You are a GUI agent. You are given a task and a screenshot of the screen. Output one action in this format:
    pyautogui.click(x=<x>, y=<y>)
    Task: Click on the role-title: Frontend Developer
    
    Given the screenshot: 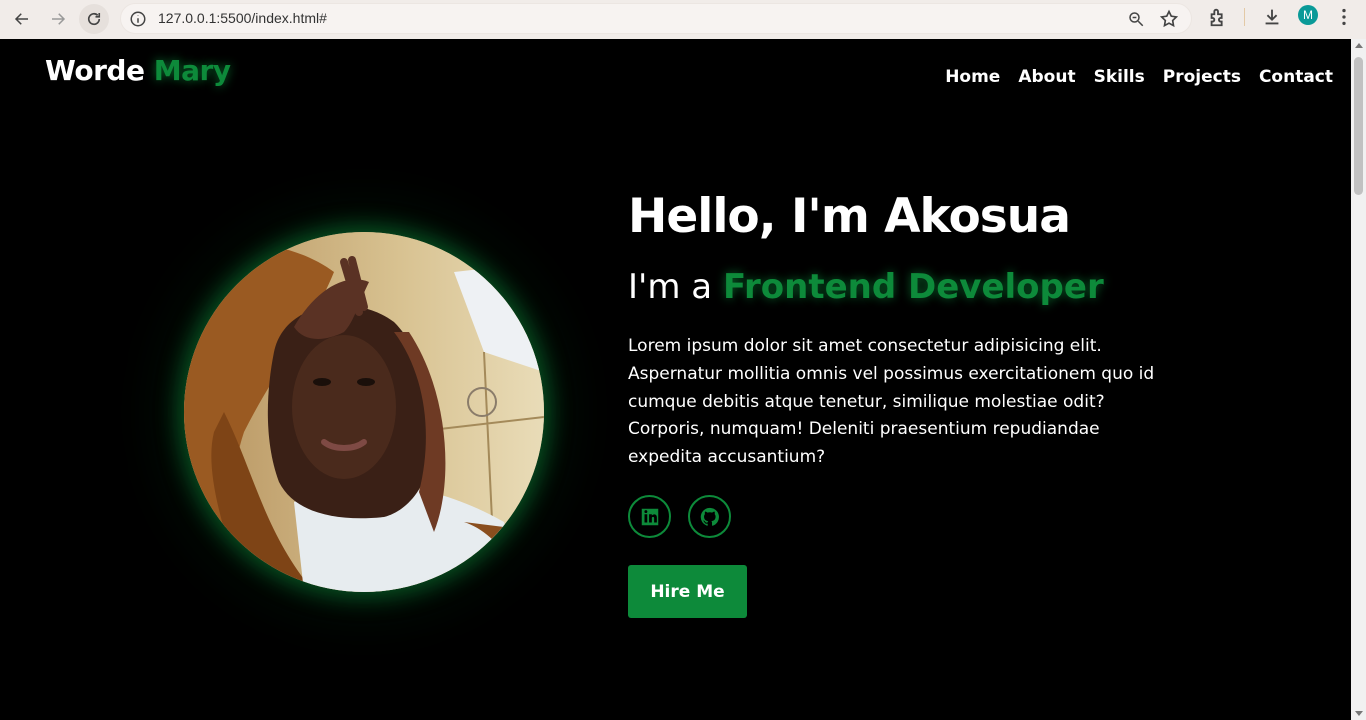 What is the action you would take?
    pyautogui.click(x=913, y=287)
    